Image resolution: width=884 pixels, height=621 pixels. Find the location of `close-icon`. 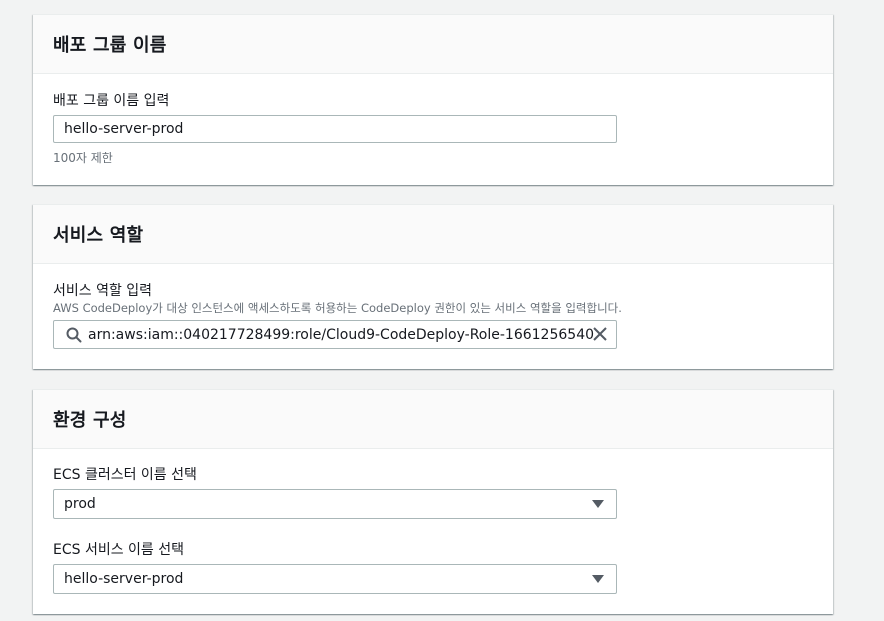

close-icon is located at coordinates (600, 334).